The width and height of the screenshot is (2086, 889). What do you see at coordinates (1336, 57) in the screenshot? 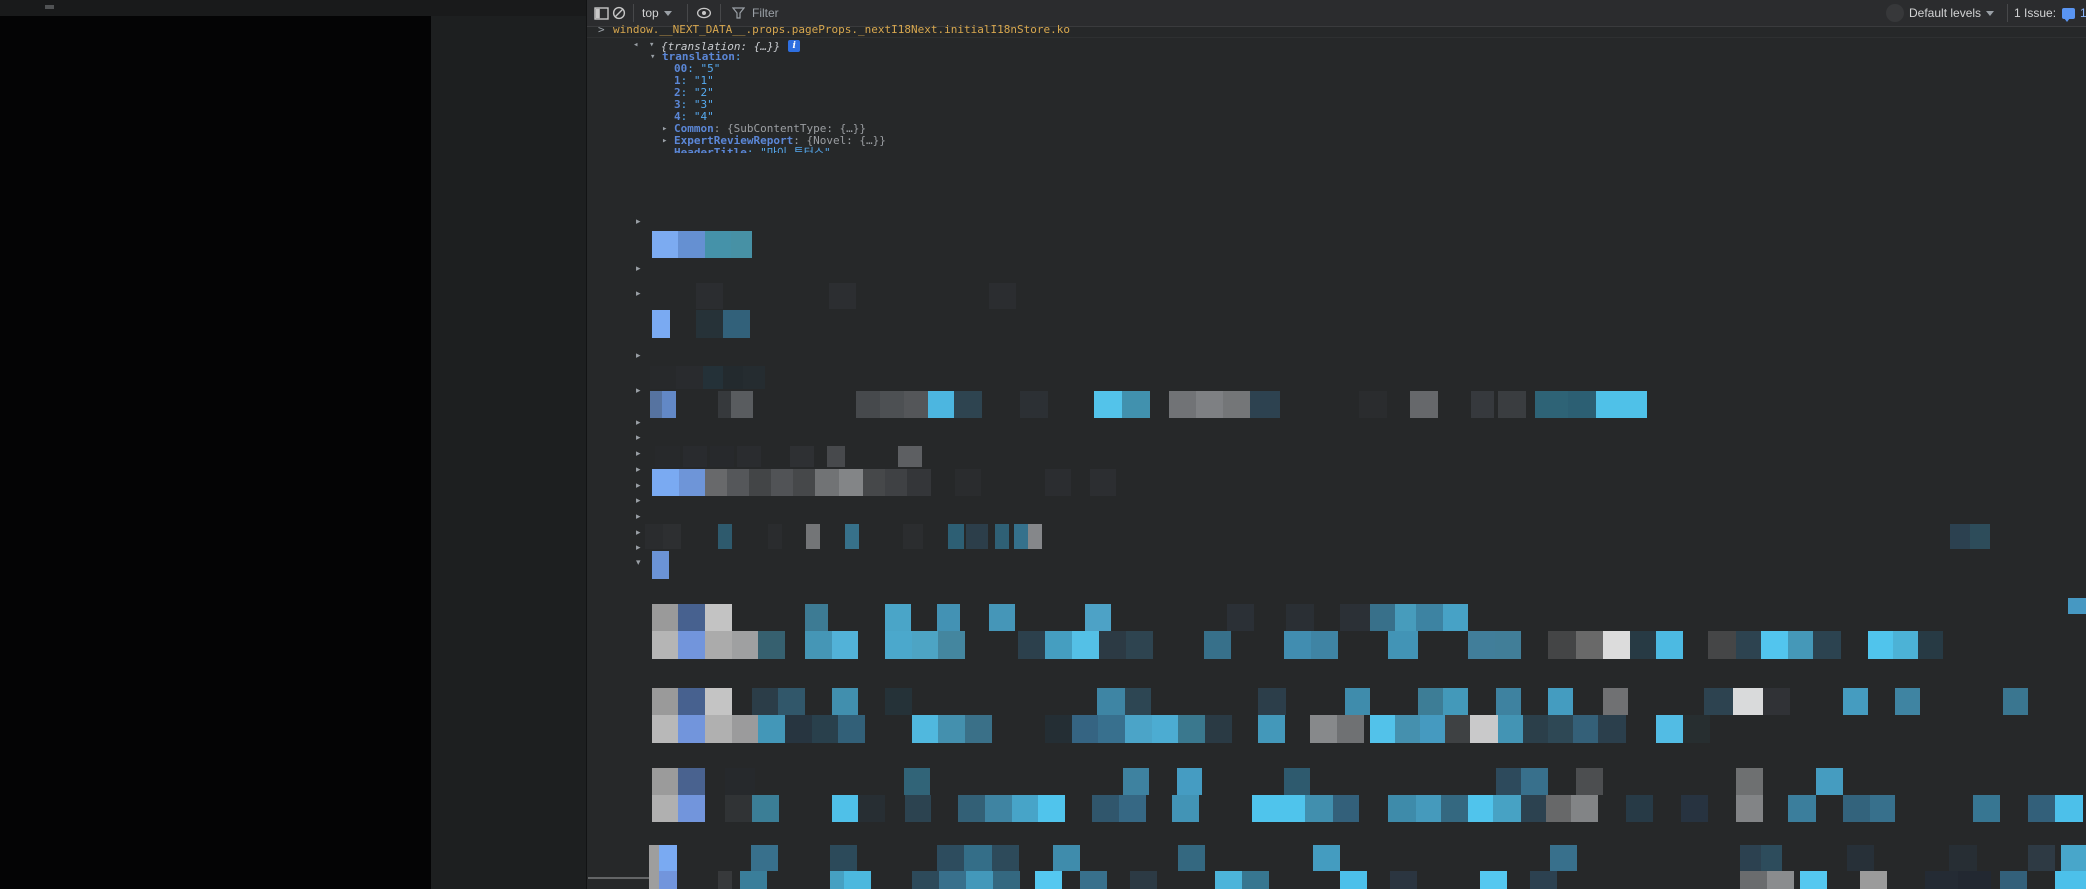
I see `tree-row: ▾ translation :` at bounding box center [1336, 57].